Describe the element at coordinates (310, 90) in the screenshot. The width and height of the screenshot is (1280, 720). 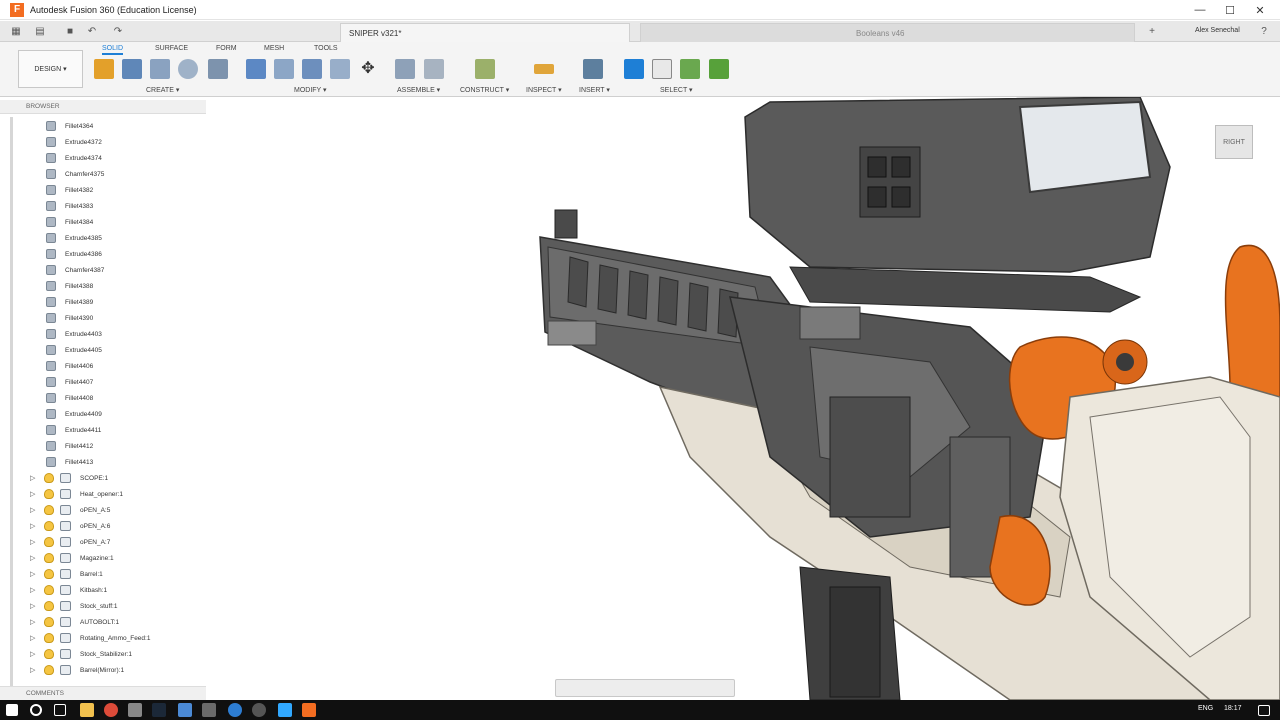
I see `modify-menu: MODIFY ▾` at that location.